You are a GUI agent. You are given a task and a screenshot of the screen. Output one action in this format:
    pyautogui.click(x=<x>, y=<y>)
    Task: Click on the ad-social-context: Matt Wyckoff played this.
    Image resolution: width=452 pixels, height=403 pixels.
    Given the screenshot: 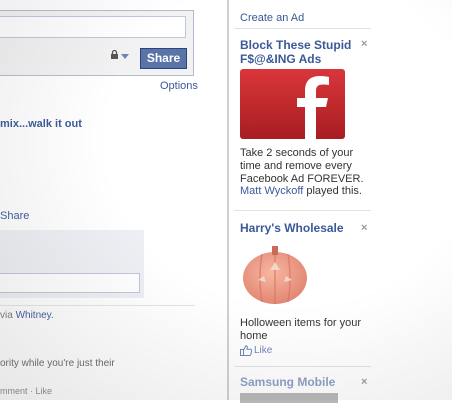 What is the action you would take?
    pyautogui.click(x=301, y=191)
    